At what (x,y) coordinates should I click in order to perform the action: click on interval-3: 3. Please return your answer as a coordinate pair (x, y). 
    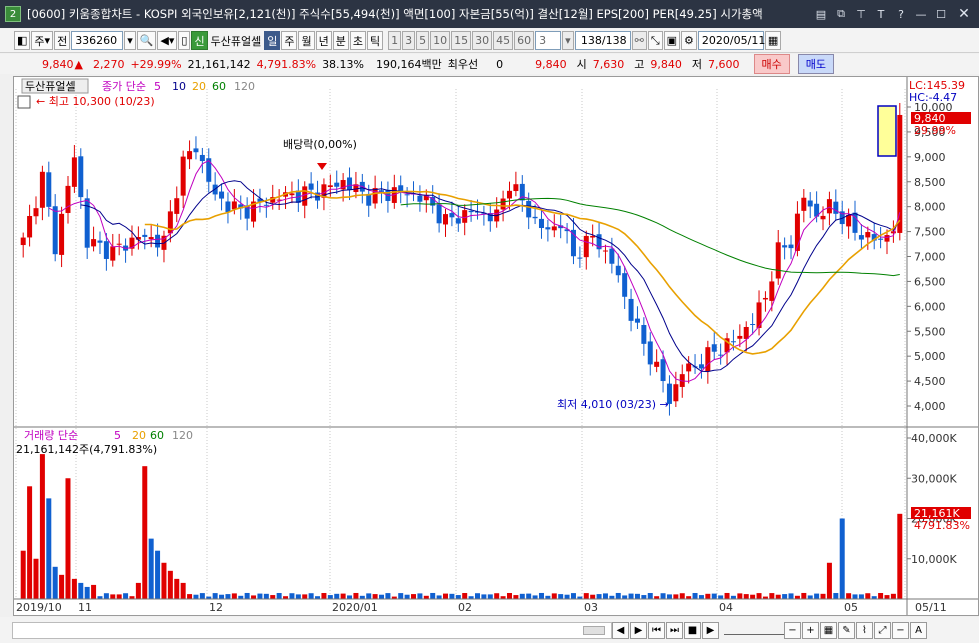
    Looking at the image, I should click on (409, 40).